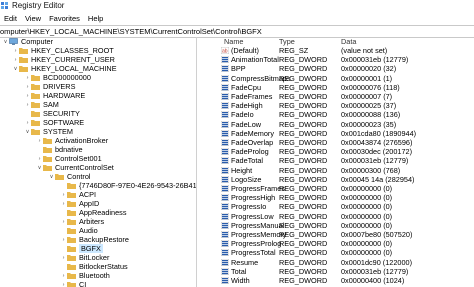 The image size is (474, 287). I want to click on tree-node: ∨ CurrentControlSet, so click(74, 167).